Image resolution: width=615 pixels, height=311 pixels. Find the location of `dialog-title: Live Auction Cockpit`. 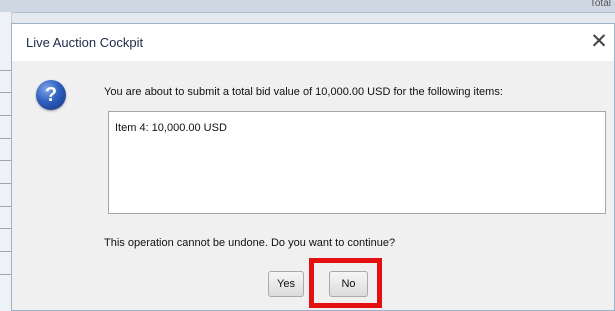

dialog-title: Live Auction Cockpit is located at coordinates (85, 42).